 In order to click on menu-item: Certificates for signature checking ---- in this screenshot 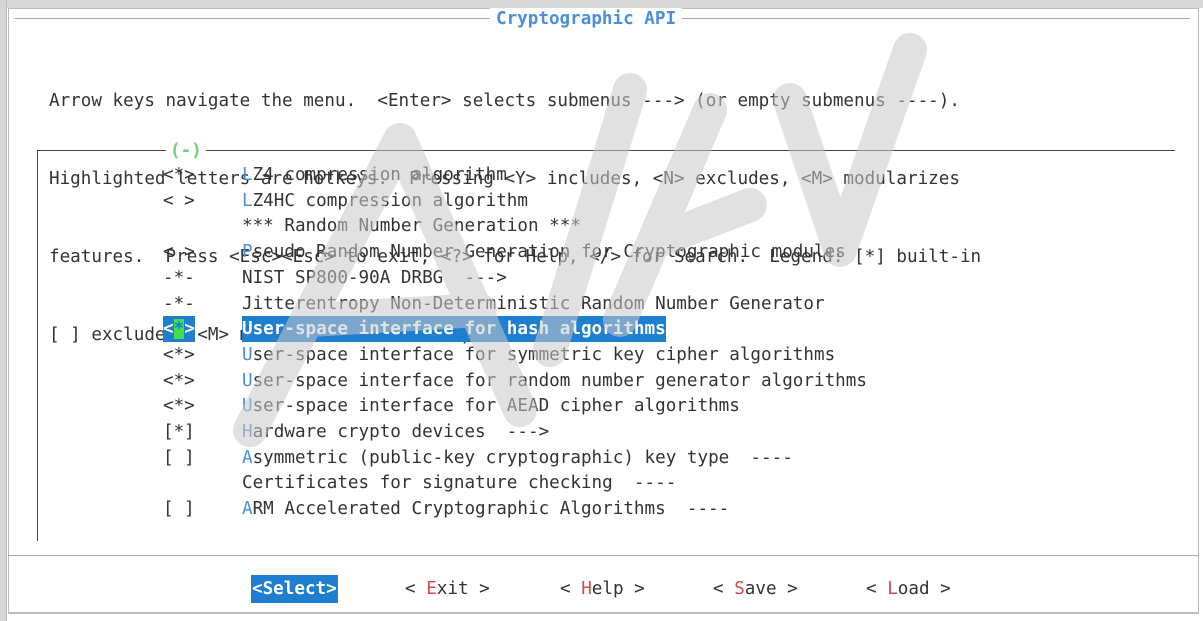, I will do `click(601, 483)`.